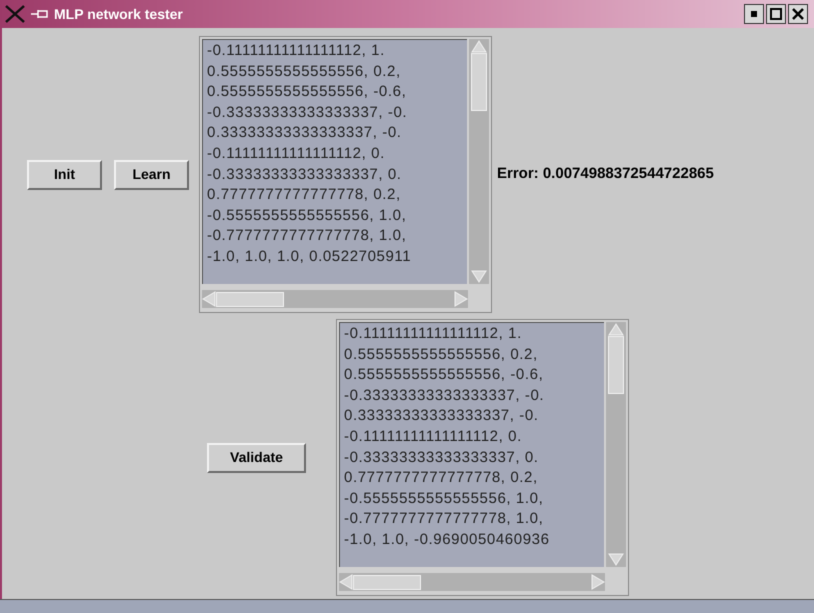  I want to click on maximize-button, so click(776, 14).